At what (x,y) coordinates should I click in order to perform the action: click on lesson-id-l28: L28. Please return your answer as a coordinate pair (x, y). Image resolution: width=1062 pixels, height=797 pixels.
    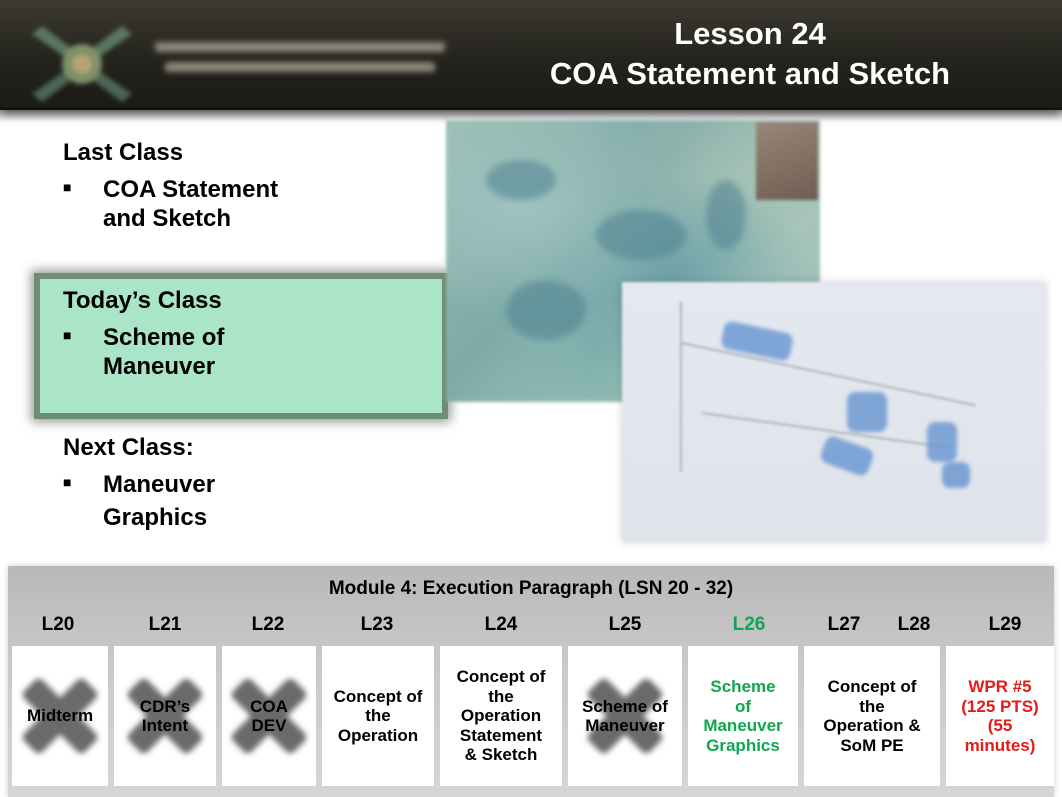
    Looking at the image, I should click on (914, 624).